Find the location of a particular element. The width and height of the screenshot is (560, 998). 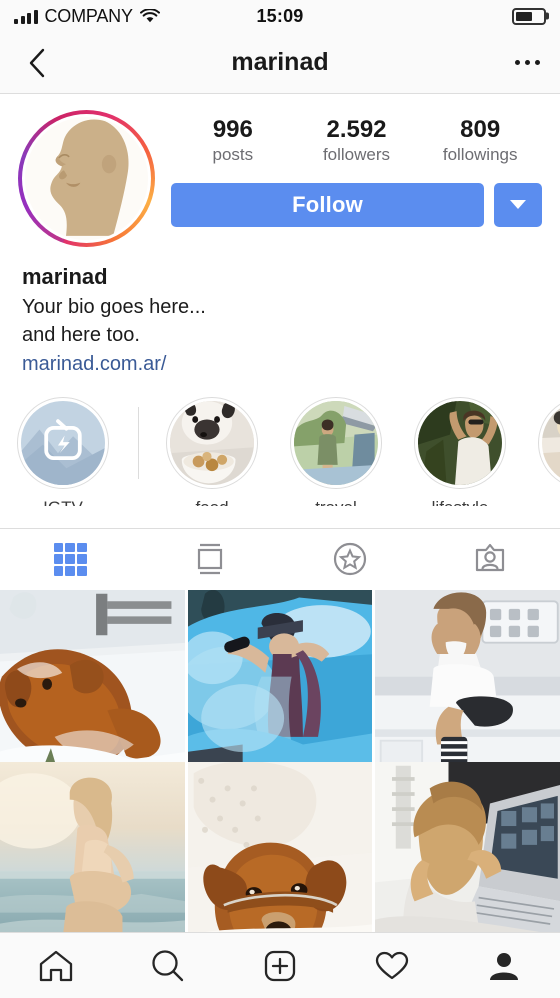

highlight-partial-cover is located at coordinates (551, 442).